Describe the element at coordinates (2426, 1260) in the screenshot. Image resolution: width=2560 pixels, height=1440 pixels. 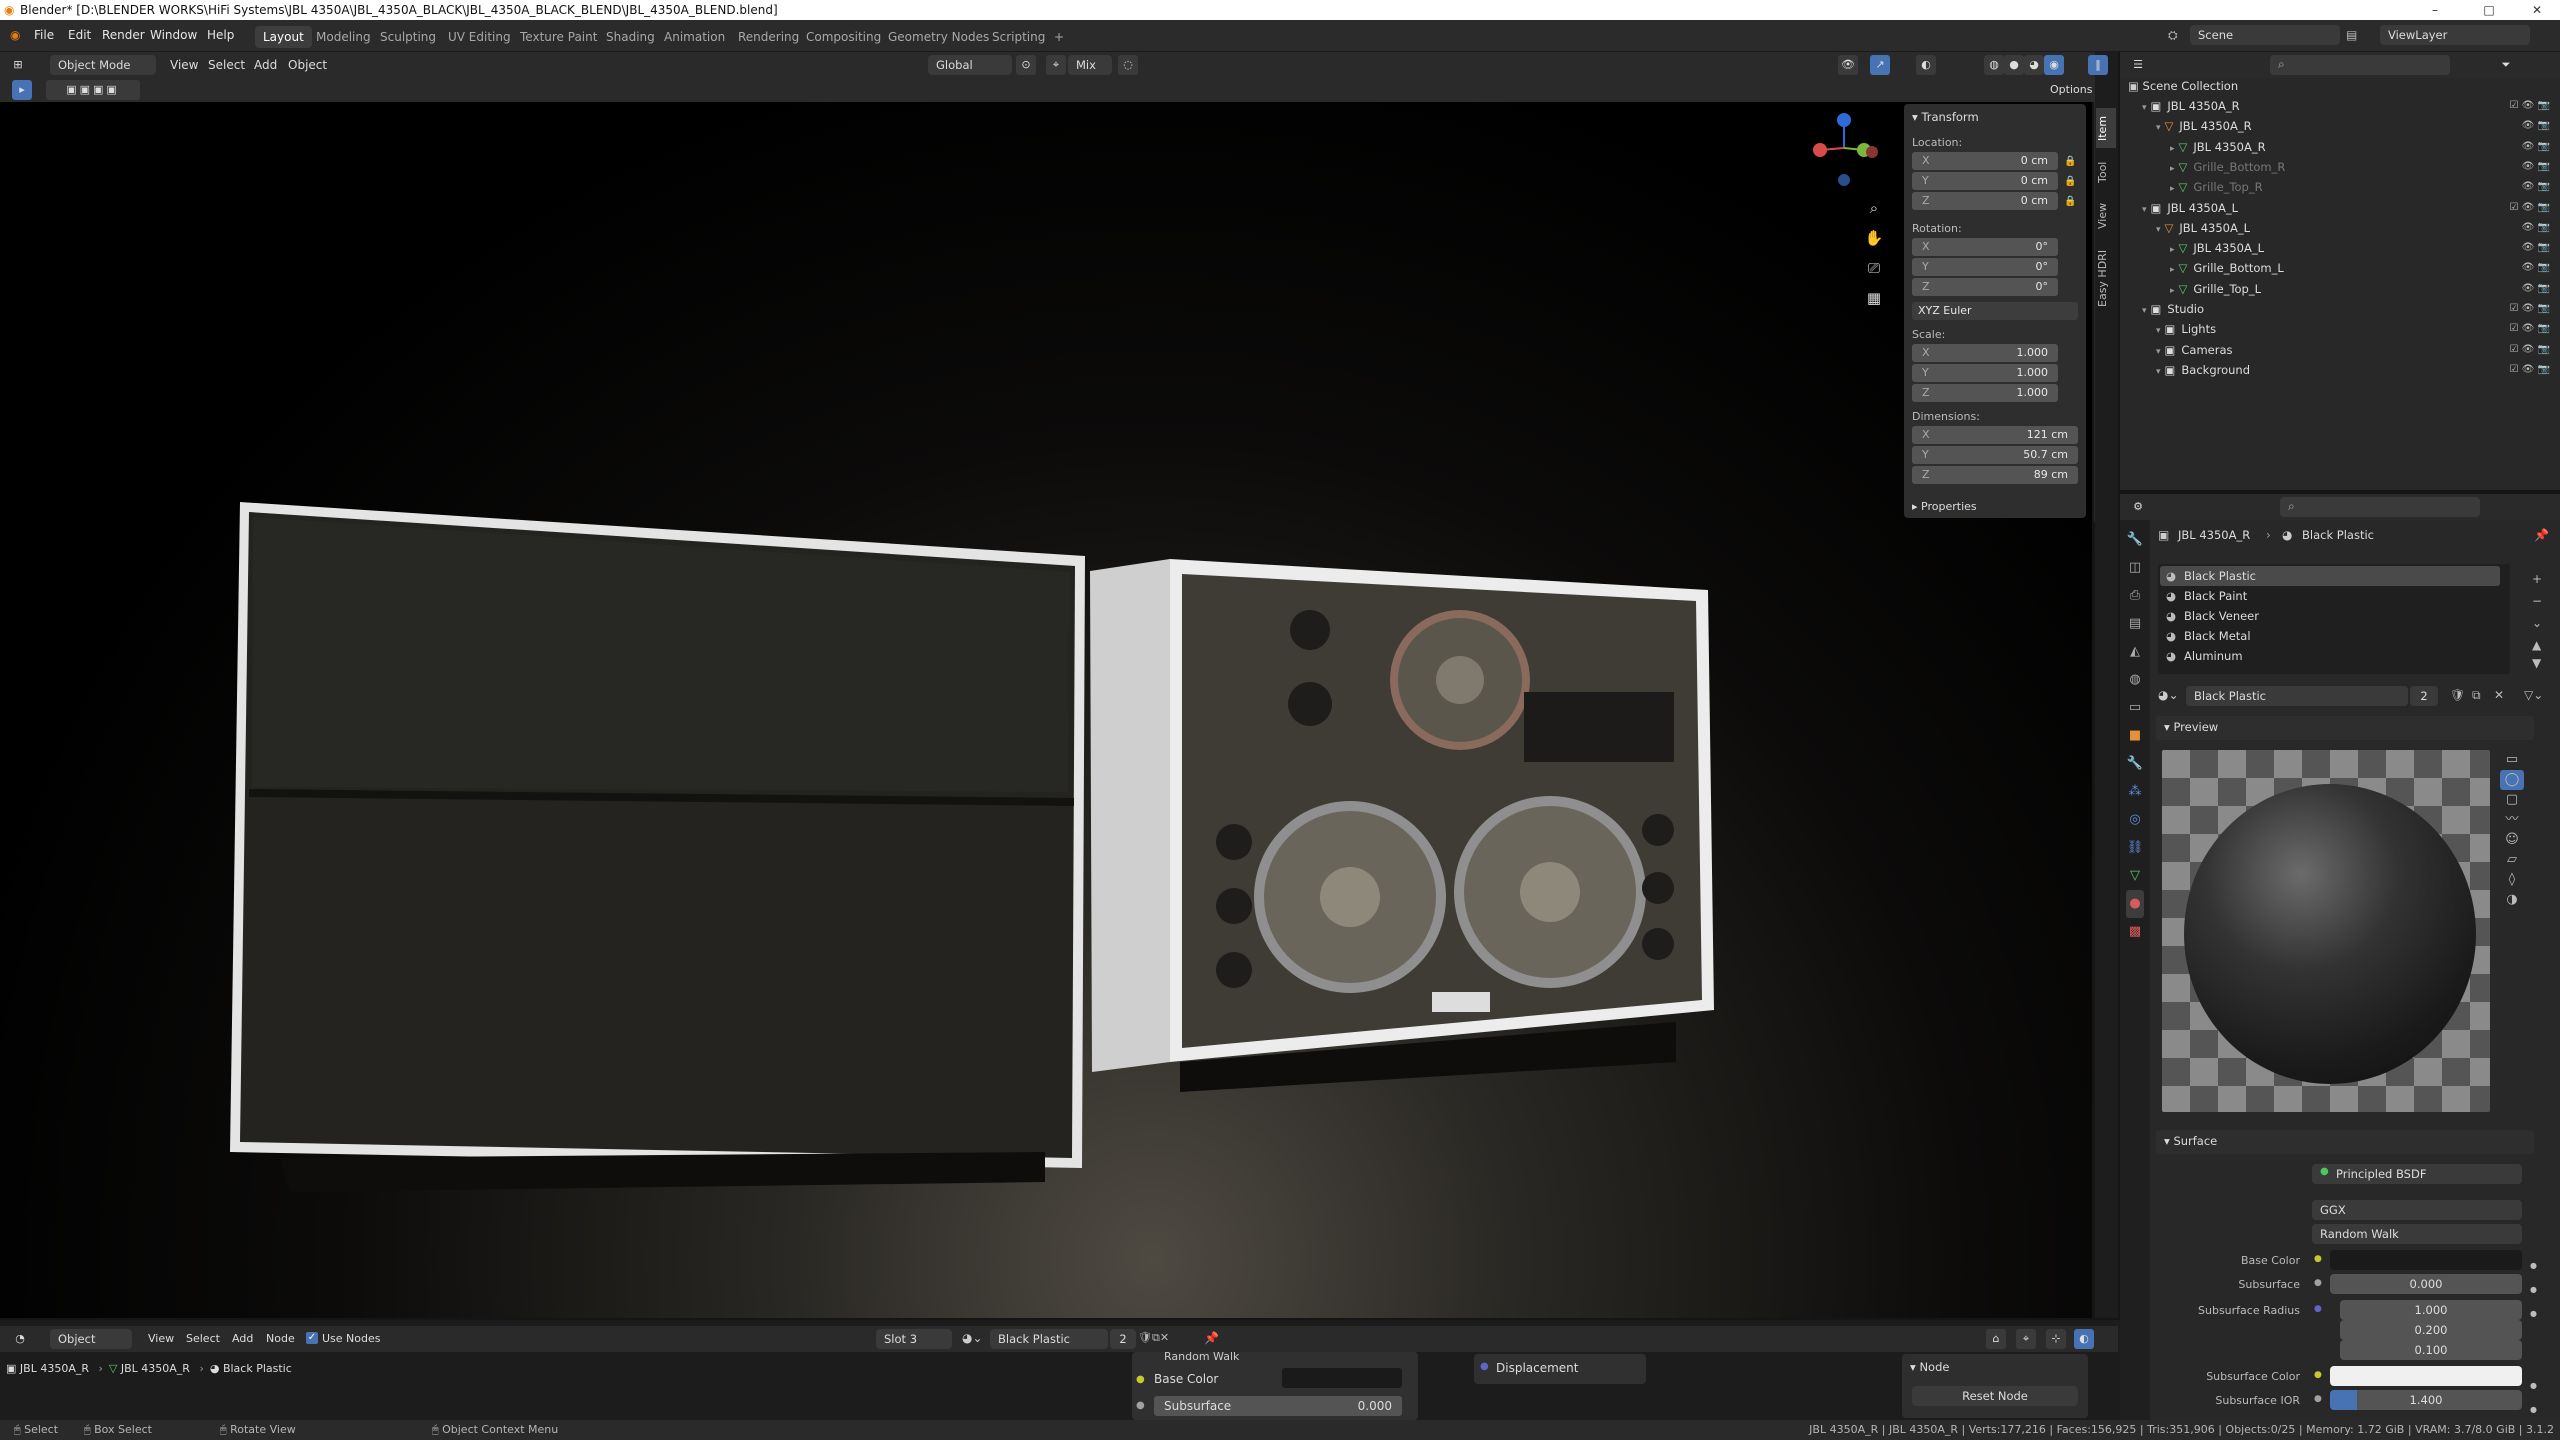
I see `base-color-swatch` at that location.